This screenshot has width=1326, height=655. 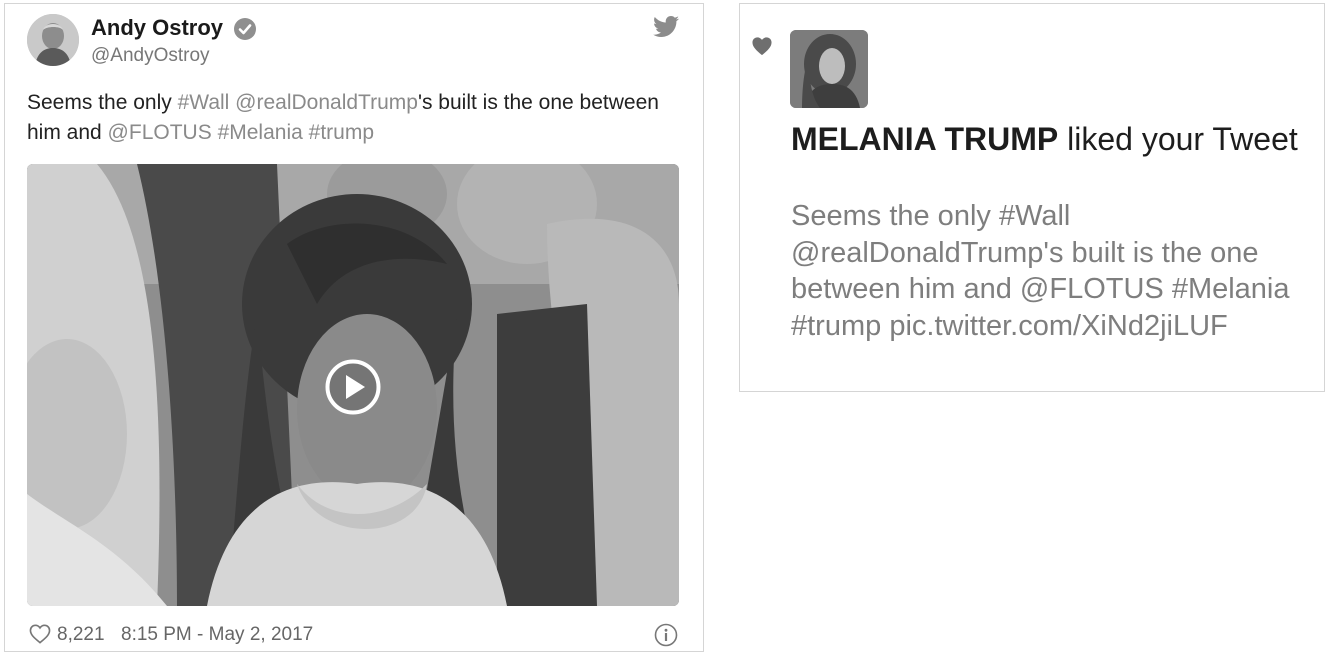 What do you see at coordinates (924, 139) in the screenshot?
I see `liker-name: MELANIA TRUMP` at bounding box center [924, 139].